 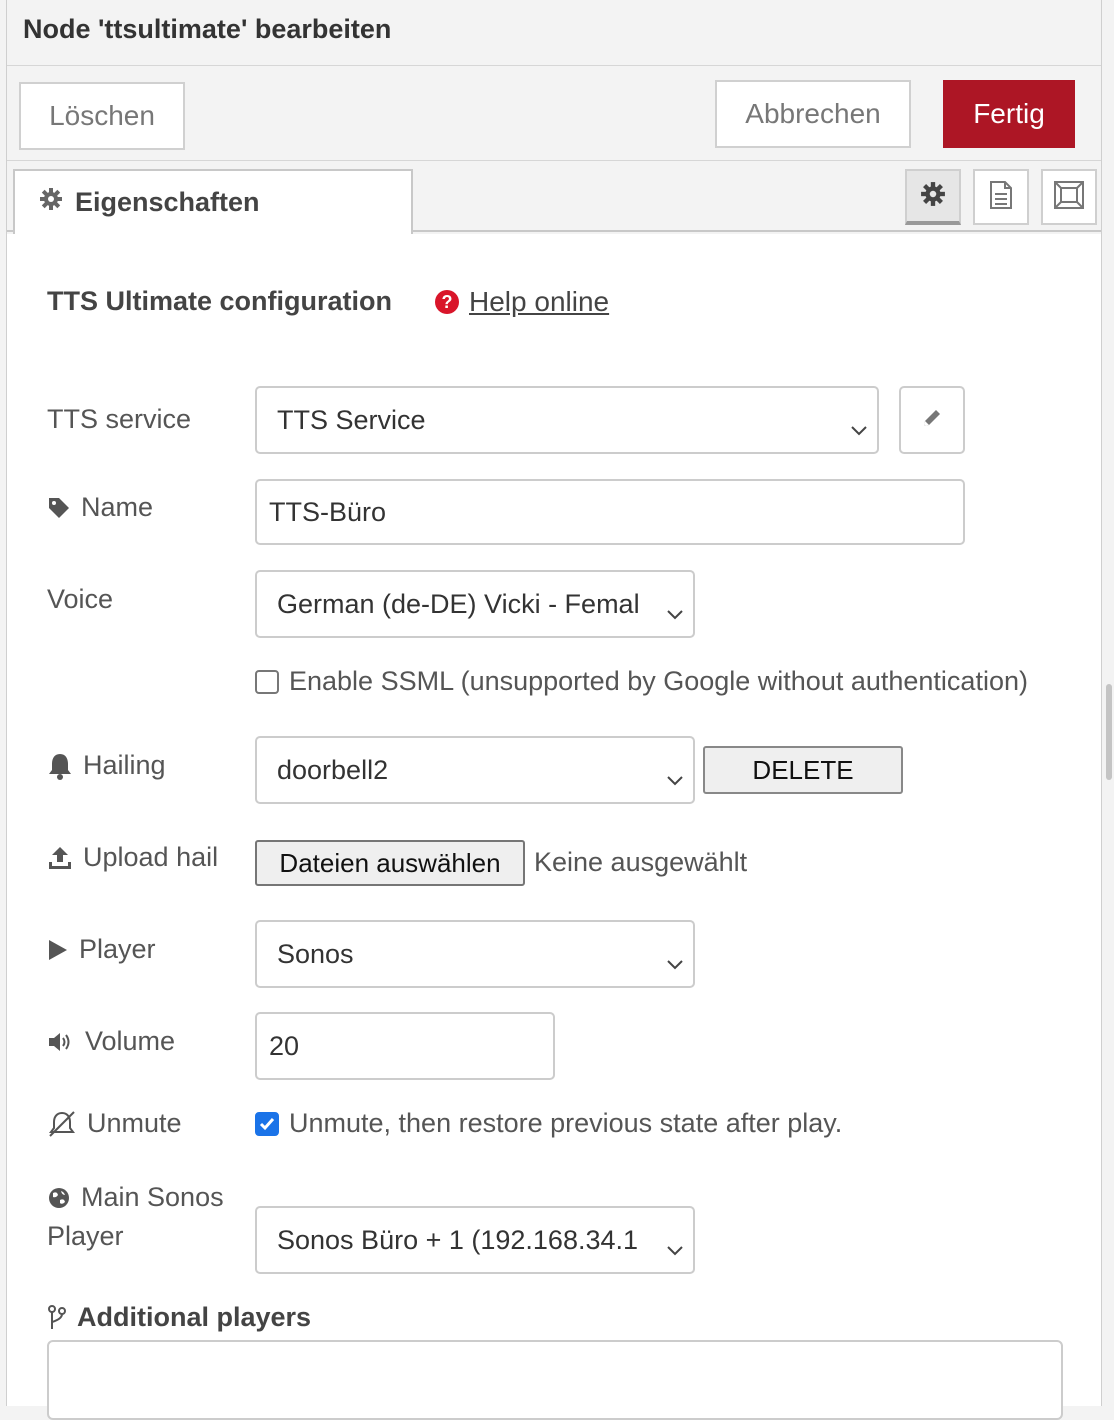 I want to click on volume-label: Volume, so click(x=111, y=1041).